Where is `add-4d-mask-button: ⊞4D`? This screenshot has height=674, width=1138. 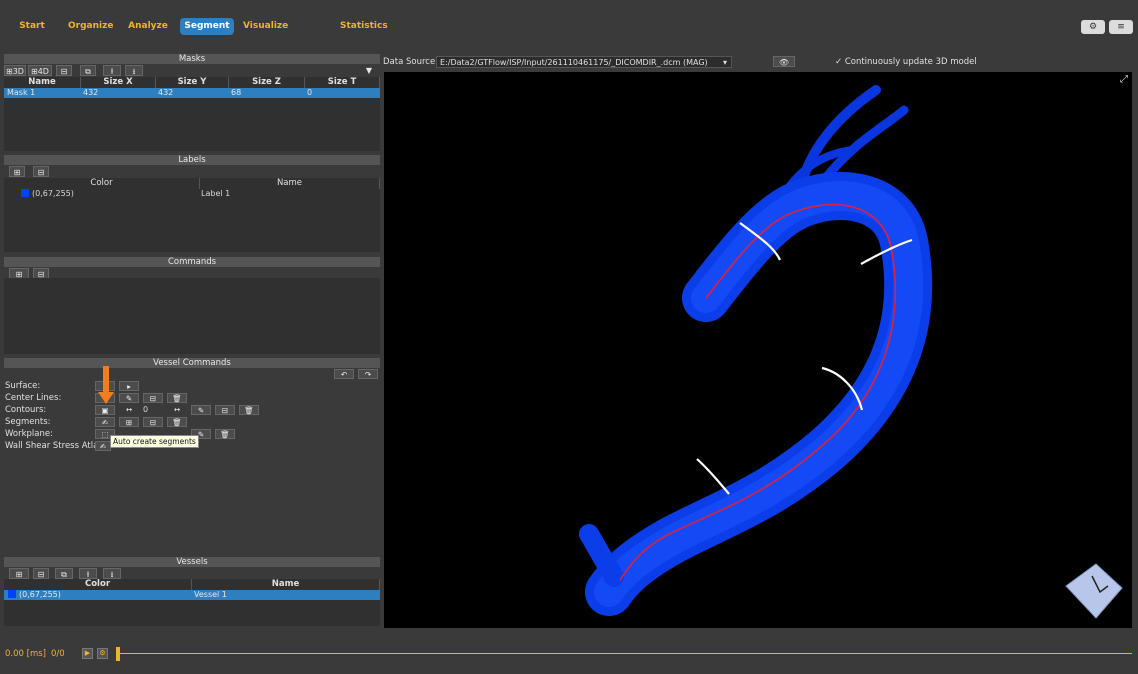
add-4d-mask-button: ⊞4D is located at coordinates (40, 70).